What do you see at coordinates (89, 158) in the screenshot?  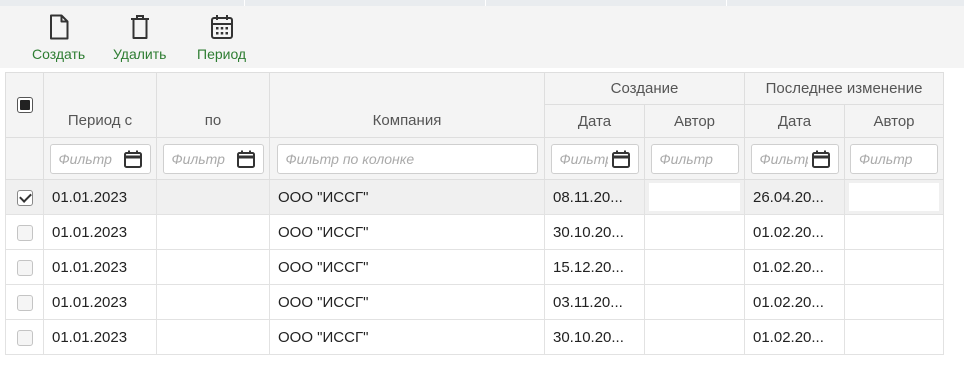 I see `filter-period-from-input` at bounding box center [89, 158].